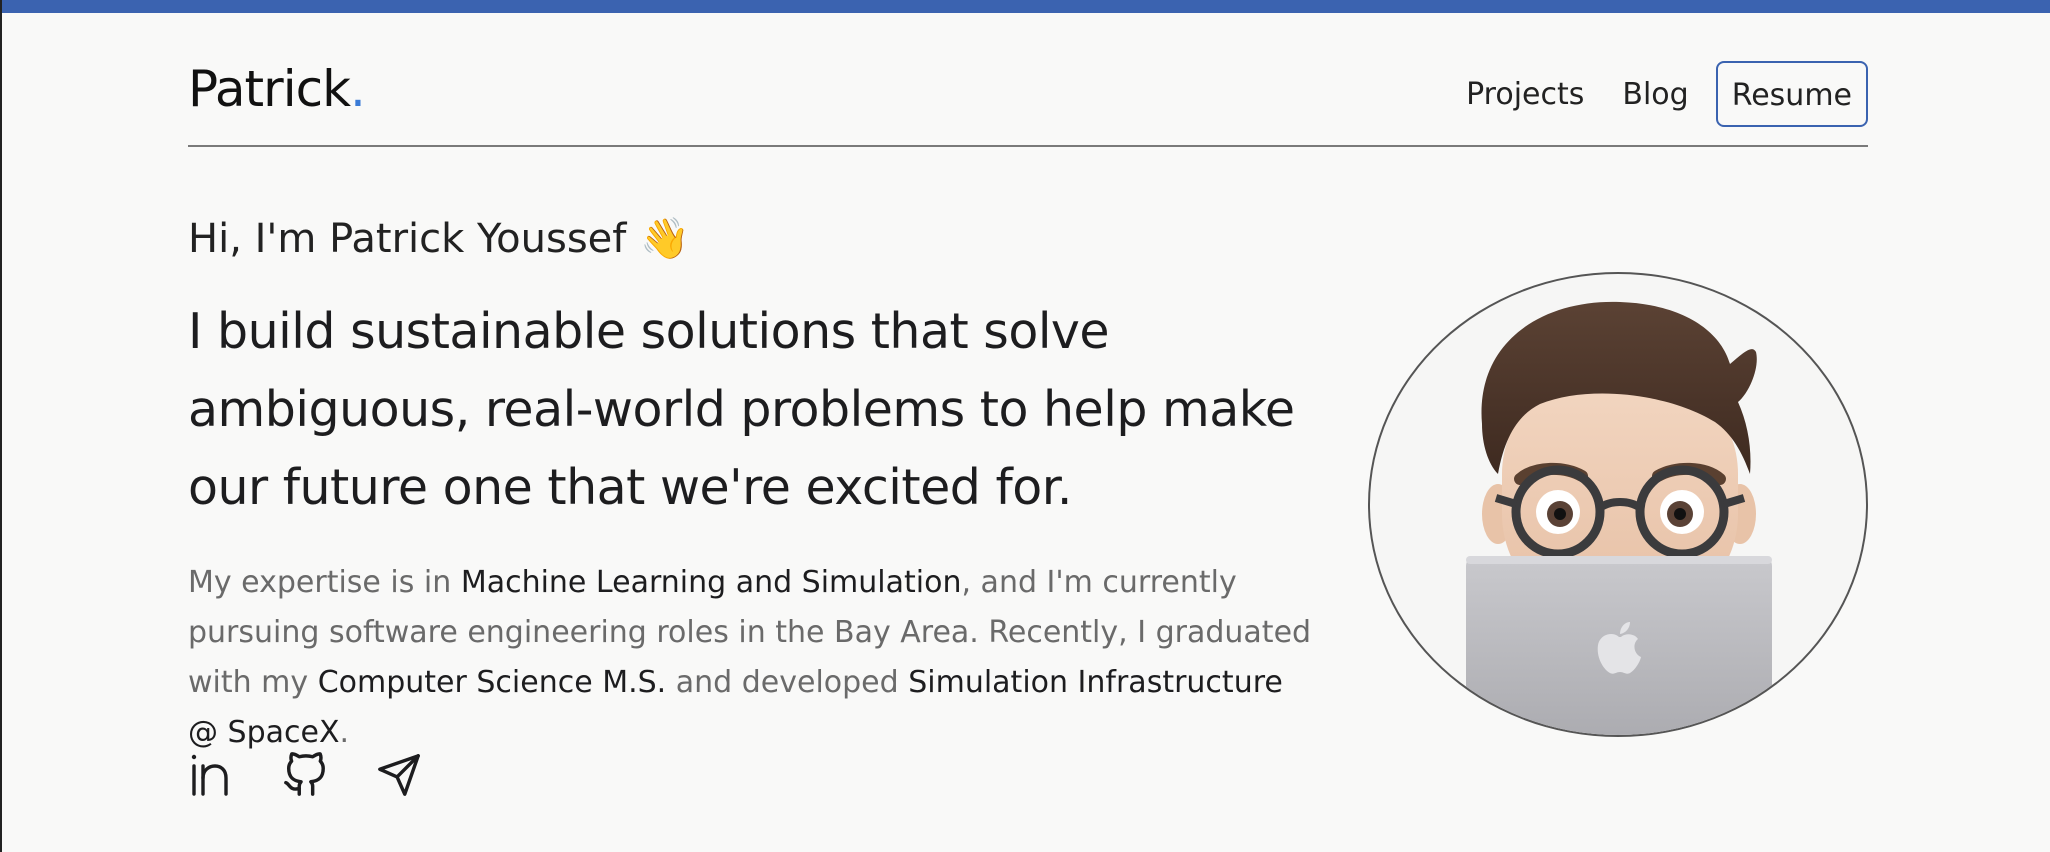  What do you see at coordinates (399, 775) in the screenshot?
I see `send-icon` at bounding box center [399, 775].